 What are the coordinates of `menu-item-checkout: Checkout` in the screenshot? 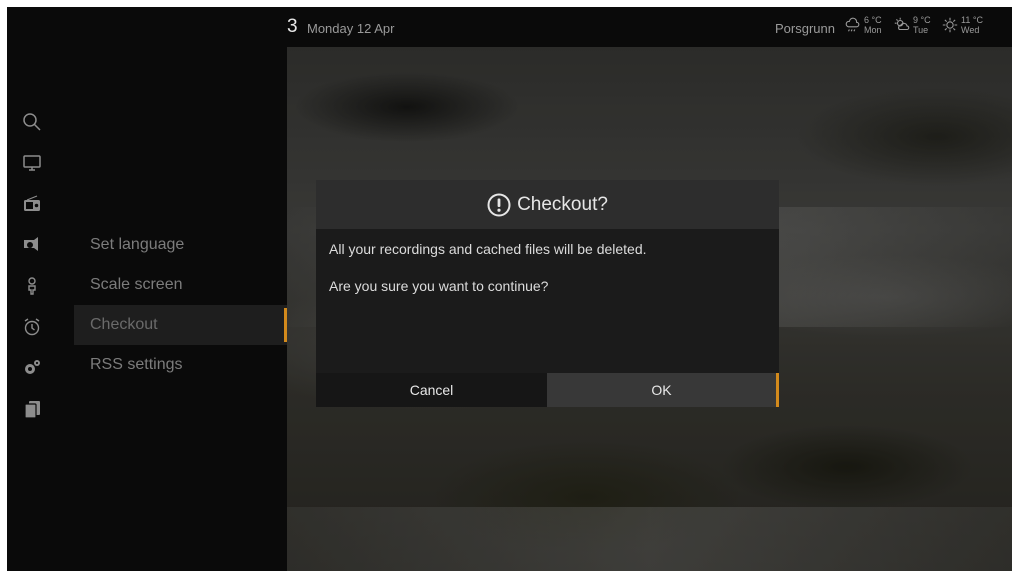 It's located at (180, 325).